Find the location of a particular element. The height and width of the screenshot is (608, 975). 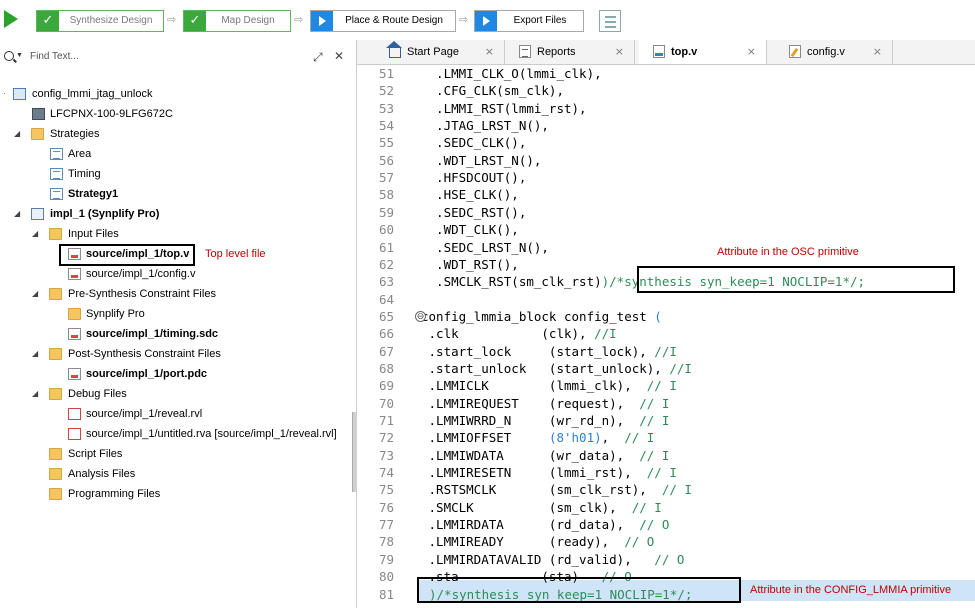

strategy-icon is located at coordinates (56, 174).